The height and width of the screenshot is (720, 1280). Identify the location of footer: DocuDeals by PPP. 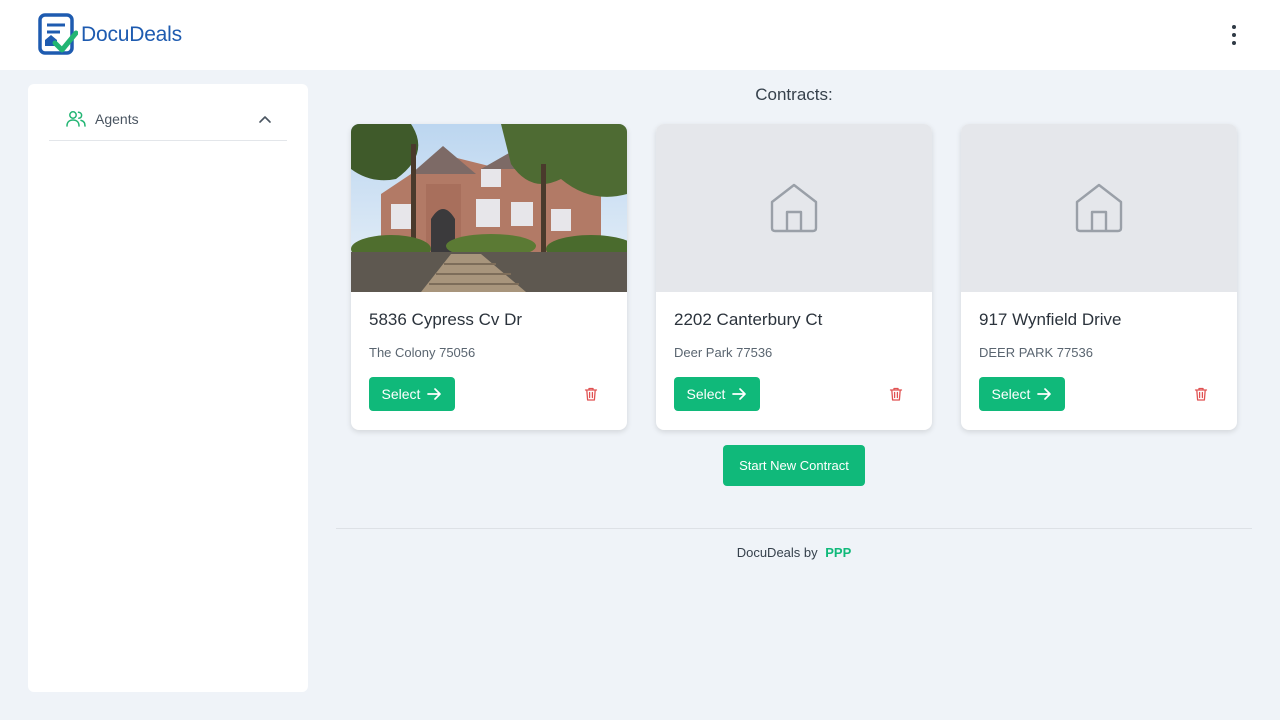
(794, 552).